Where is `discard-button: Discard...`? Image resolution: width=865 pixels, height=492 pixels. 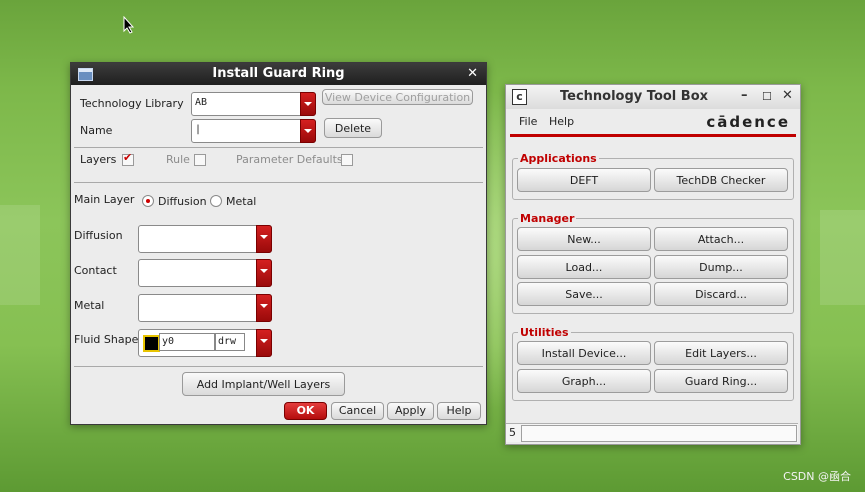
discard-button: Discard... is located at coordinates (721, 294).